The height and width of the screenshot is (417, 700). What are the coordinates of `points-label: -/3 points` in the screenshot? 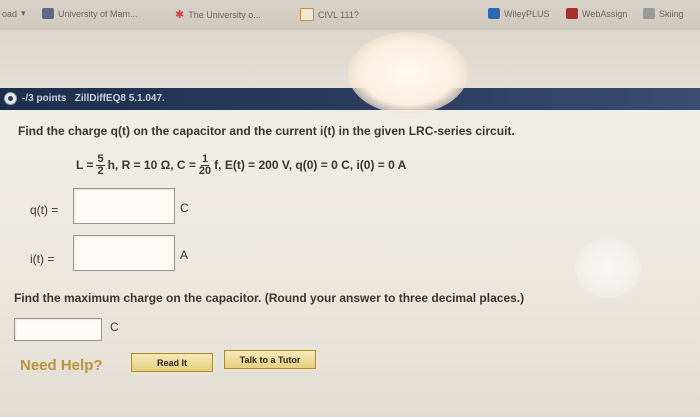 It's located at (44, 98).